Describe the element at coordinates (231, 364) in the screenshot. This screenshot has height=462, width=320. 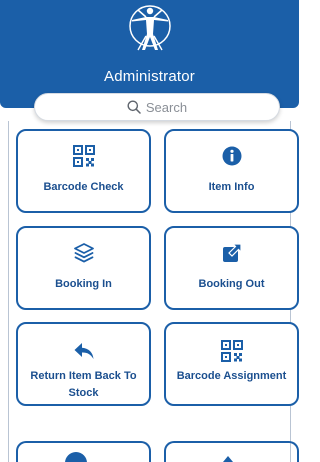
I see `barcode-assignment-tile: Barcode Assignment` at that location.